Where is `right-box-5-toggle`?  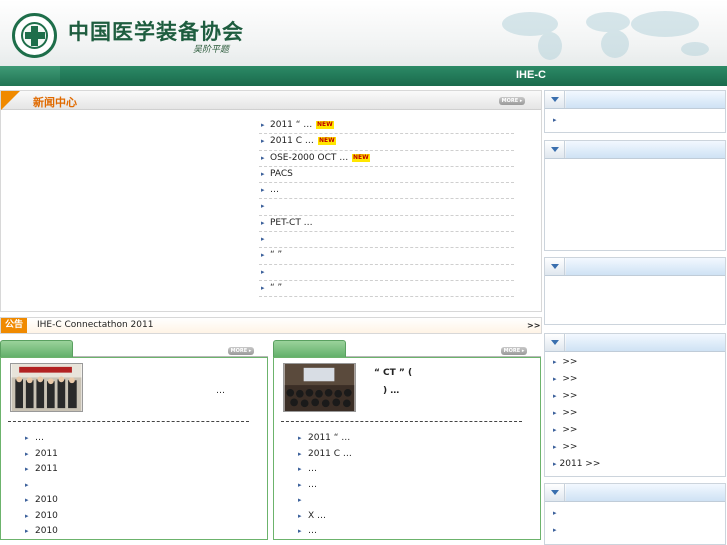
right-box-5-toggle is located at coordinates (555, 492).